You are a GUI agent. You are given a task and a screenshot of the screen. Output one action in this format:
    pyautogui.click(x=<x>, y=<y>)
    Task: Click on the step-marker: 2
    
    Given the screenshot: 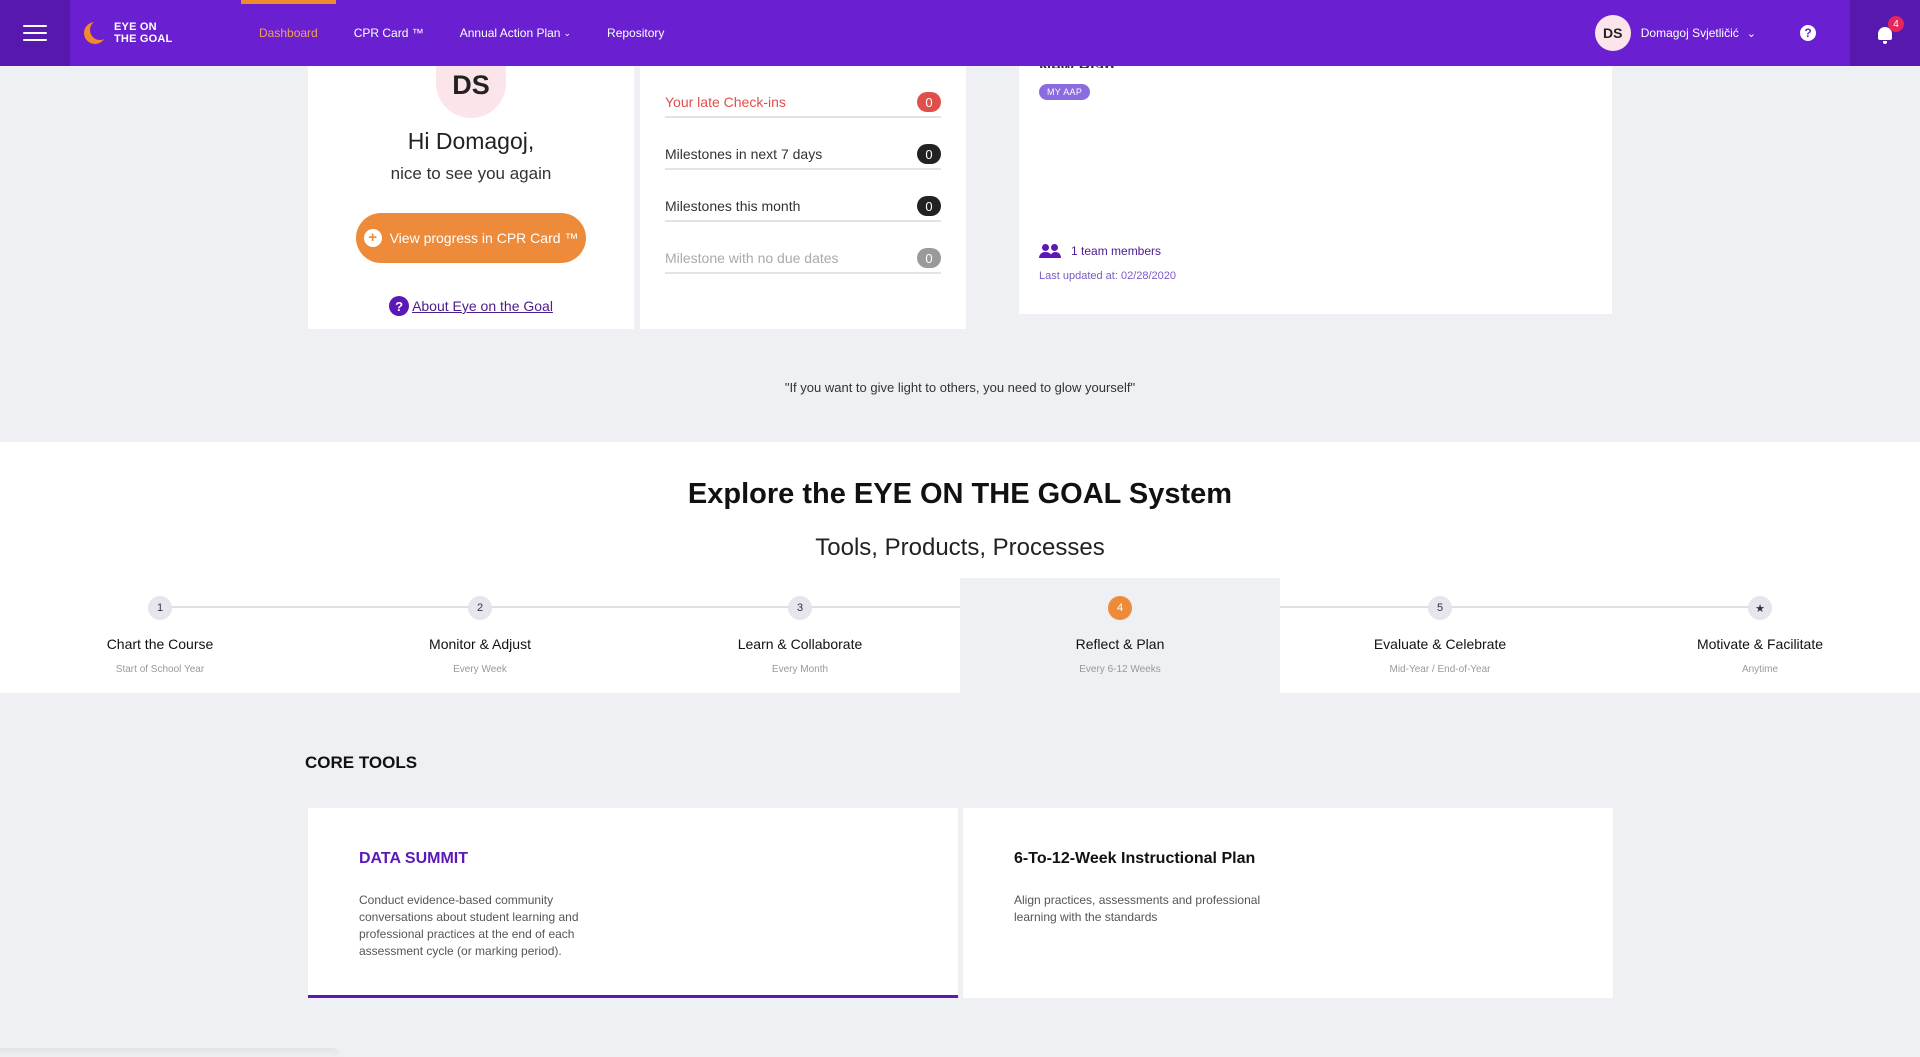 What is the action you would take?
    pyautogui.click(x=480, y=608)
    